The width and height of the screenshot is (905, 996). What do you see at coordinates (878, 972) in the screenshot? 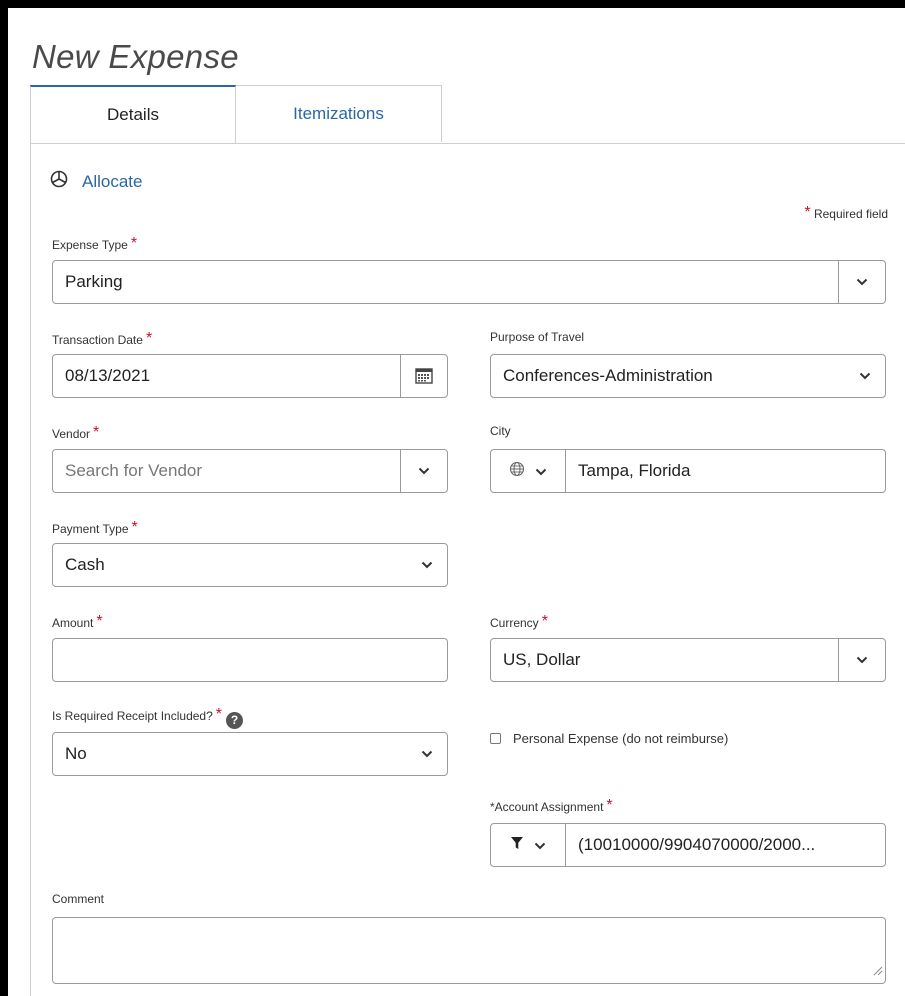
I see `resize-grip-icon` at bounding box center [878, 972].